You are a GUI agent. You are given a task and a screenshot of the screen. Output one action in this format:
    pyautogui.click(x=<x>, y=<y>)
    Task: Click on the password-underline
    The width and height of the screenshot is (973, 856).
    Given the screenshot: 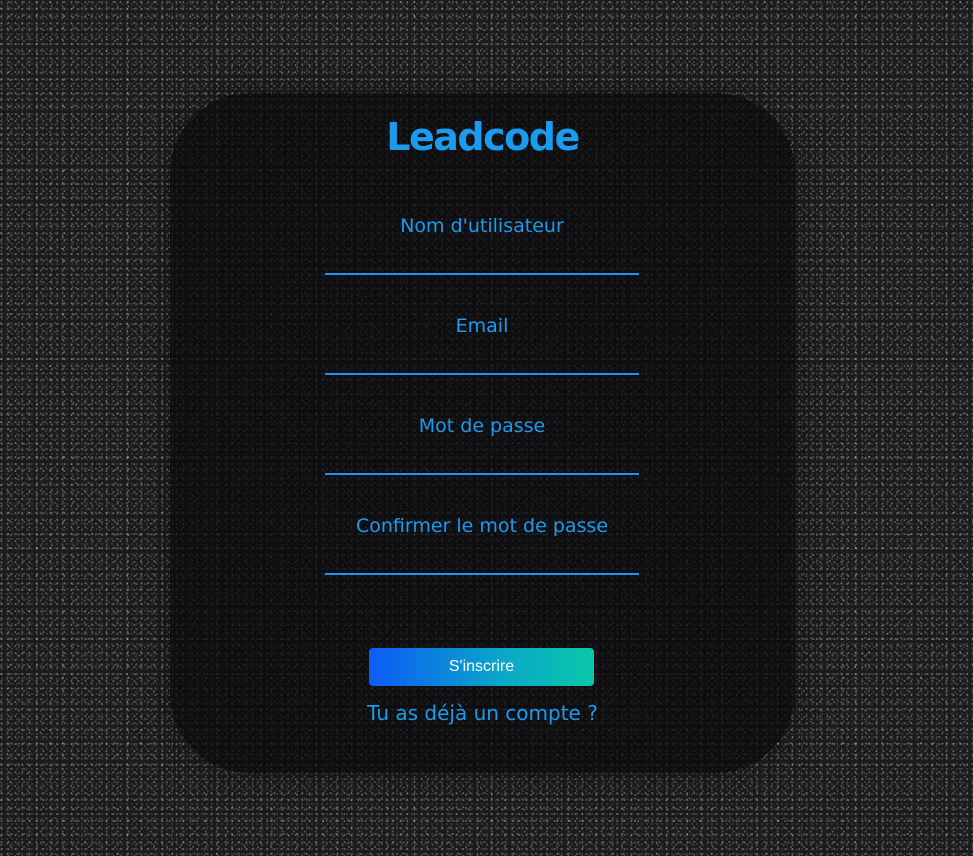 What is the action you would take?
    pyautogui.click(x=482, y=474)
    